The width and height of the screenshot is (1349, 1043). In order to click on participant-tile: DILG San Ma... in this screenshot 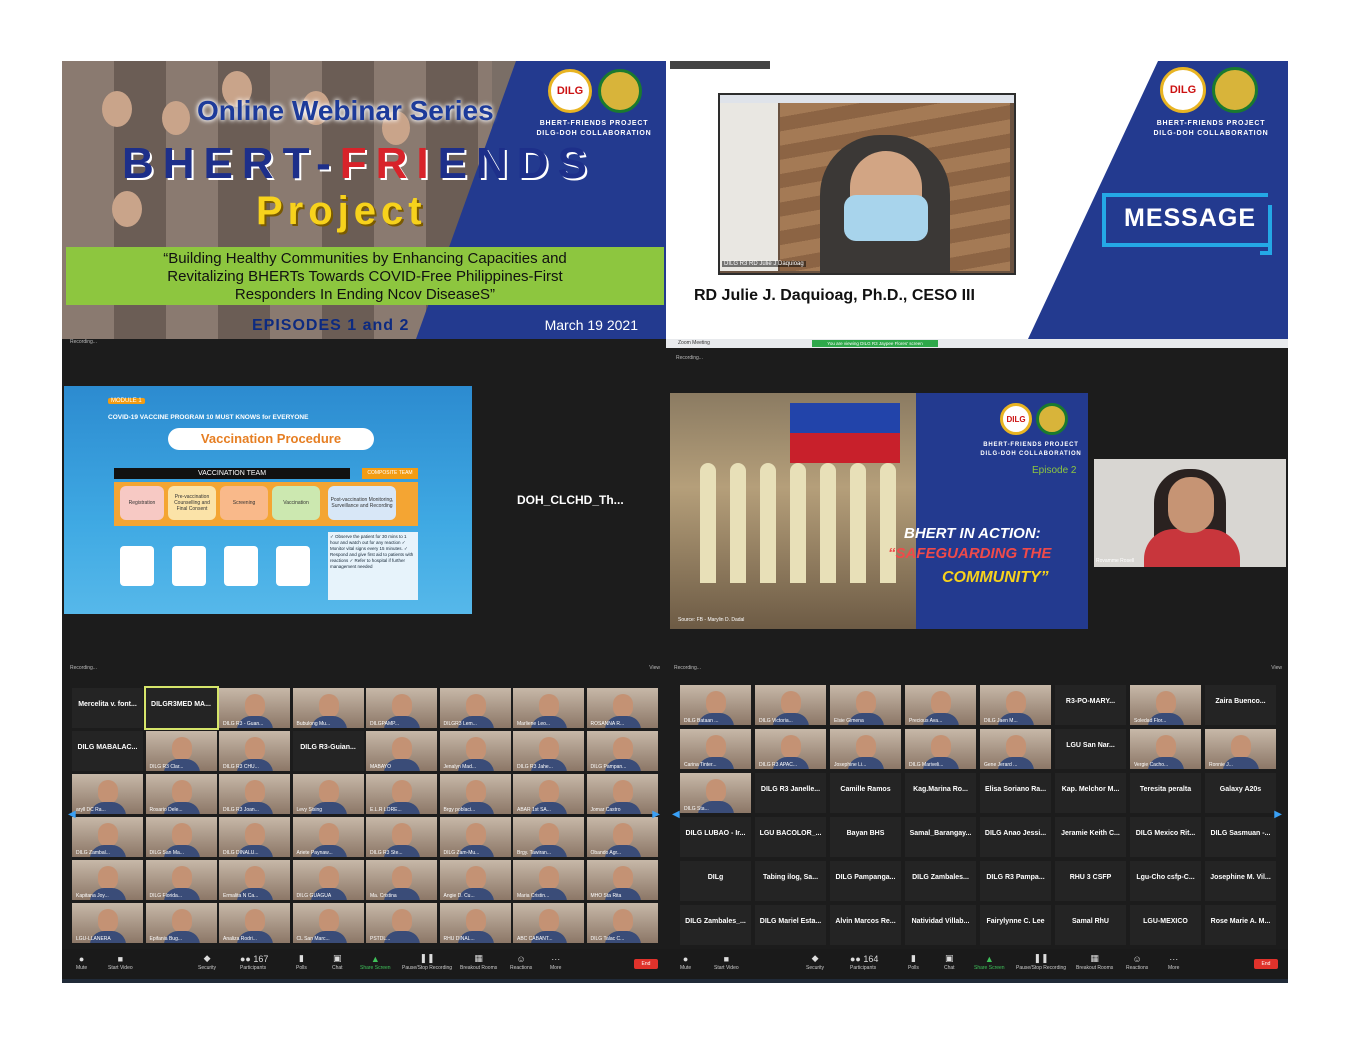, I will do `click(181, 837)`.